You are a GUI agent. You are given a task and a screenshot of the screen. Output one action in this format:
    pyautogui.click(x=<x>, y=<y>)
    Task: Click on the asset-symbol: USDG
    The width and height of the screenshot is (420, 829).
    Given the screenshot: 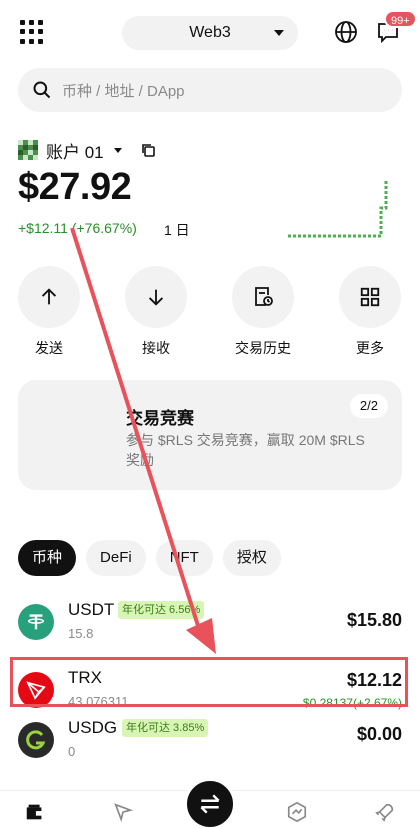 What is the action you would take?
    pyautogui.click(x=93, y=727)
    